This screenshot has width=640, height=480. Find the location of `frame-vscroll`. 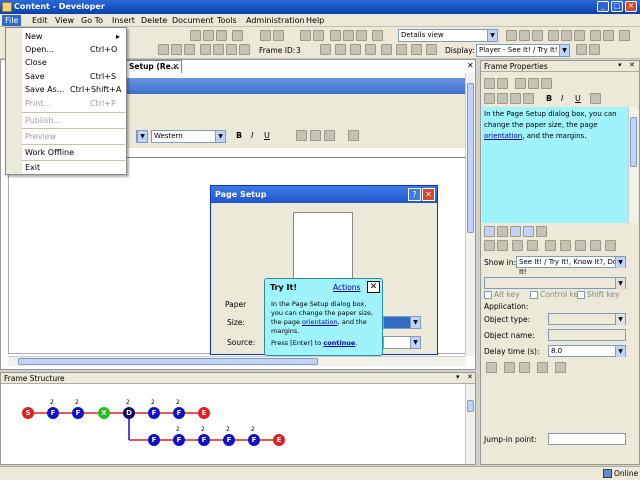

frame-vscroll is located at coordinates (470, 424).